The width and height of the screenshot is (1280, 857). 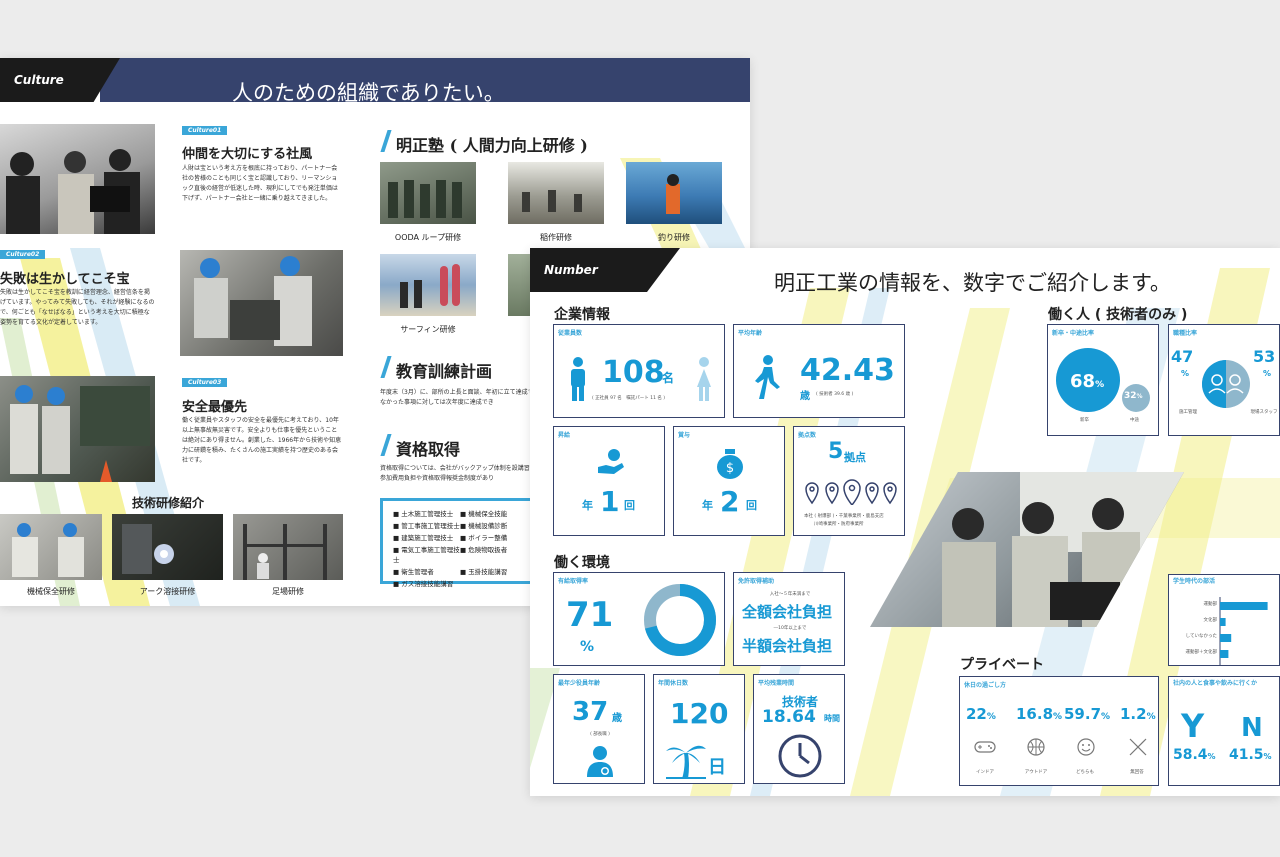 What do you see at coordinates (799, 729) in the screenshot?
I see `overtime-box: 平均残業時間 技術者 18.64 時間` at bounding box center [799, 729].